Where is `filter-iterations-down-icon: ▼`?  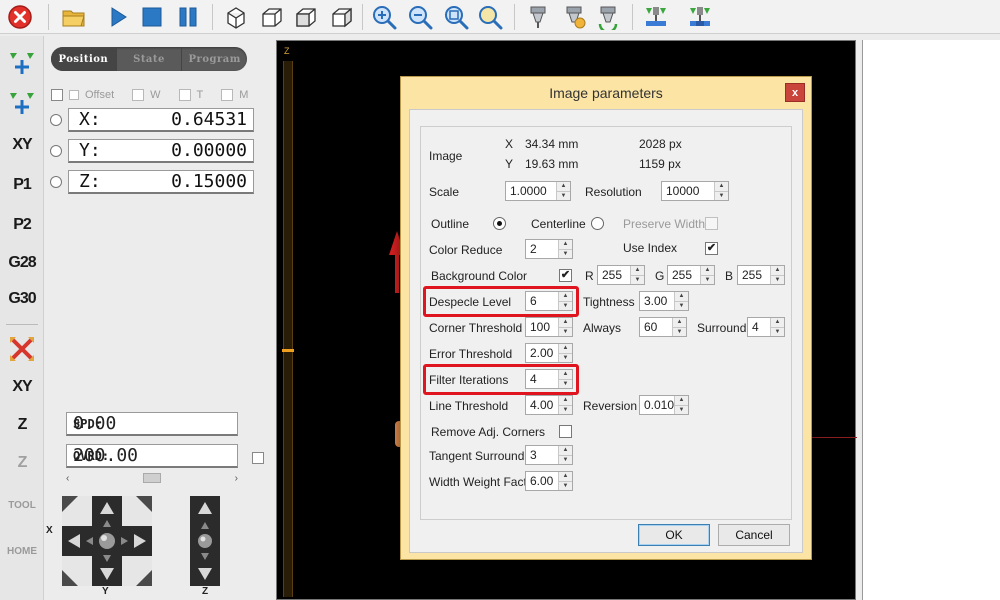 filter-iterations-down-icon: ▼ is located at coordinates (565, 383).